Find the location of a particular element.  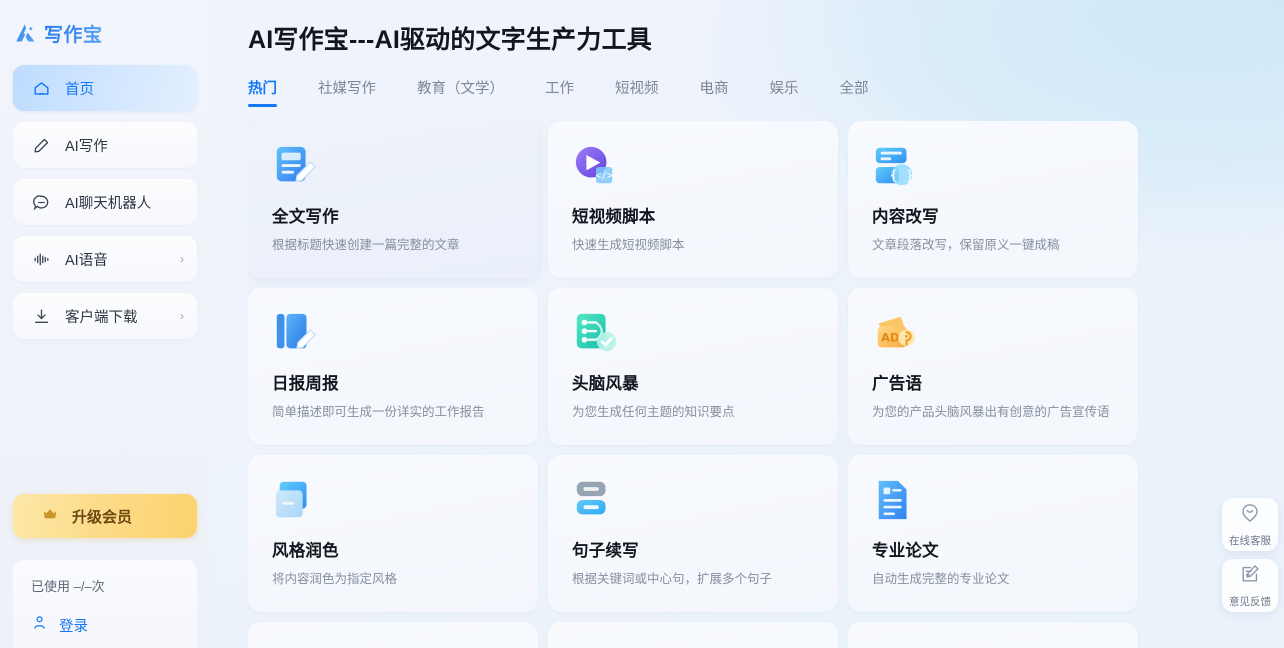

report-book-icon is located at coordinates (296, 331).